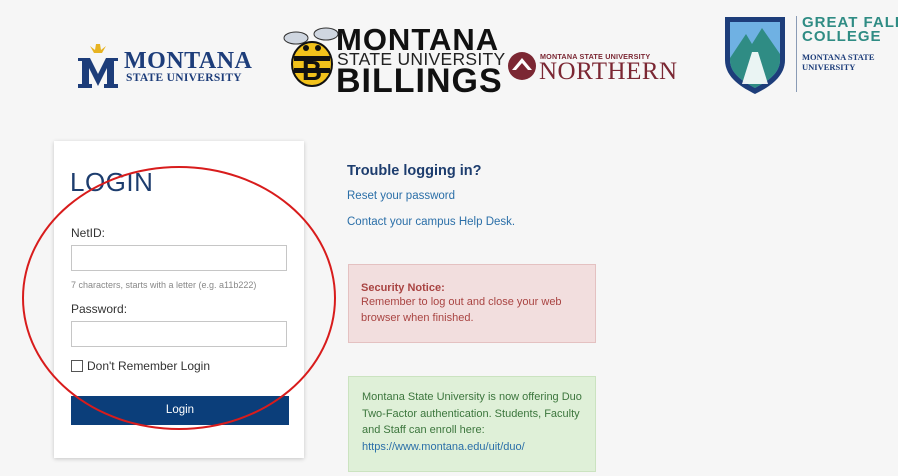  Describe the element at coordinates (443, 447) in the screenshot. I see `duo-enroll-link: https://www.montana.edu/uit/duo/` at that location.